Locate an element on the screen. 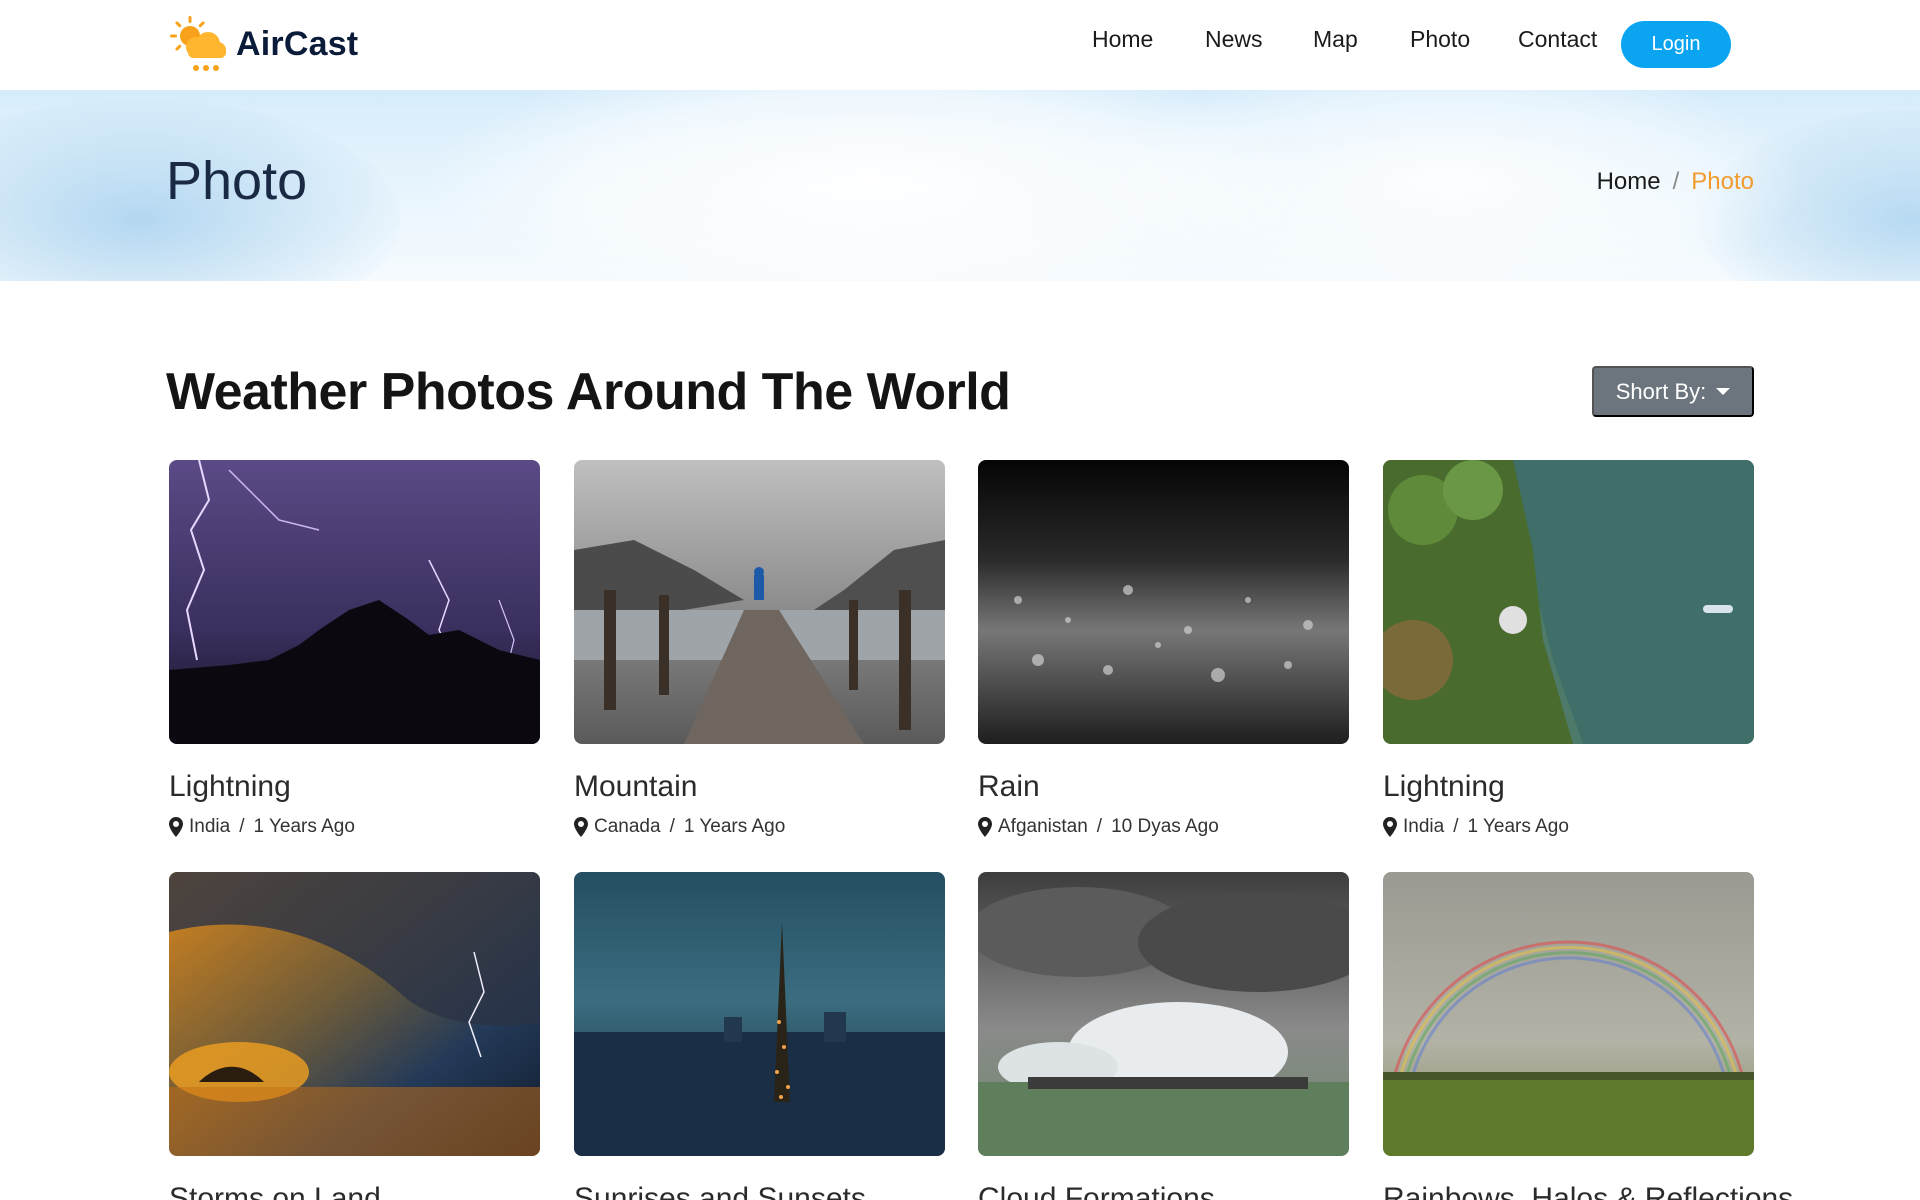 The width and height of the screenshot is (1920, 1200). rainbow-photo-image is located at coordinates (1568, 1014).